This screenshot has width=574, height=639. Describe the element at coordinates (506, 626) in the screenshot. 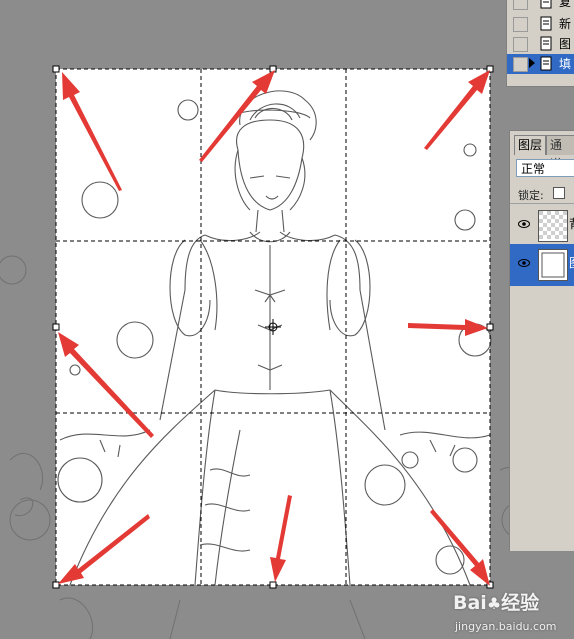

I see `watermark-url: jingyan.baidu.com` at that location.